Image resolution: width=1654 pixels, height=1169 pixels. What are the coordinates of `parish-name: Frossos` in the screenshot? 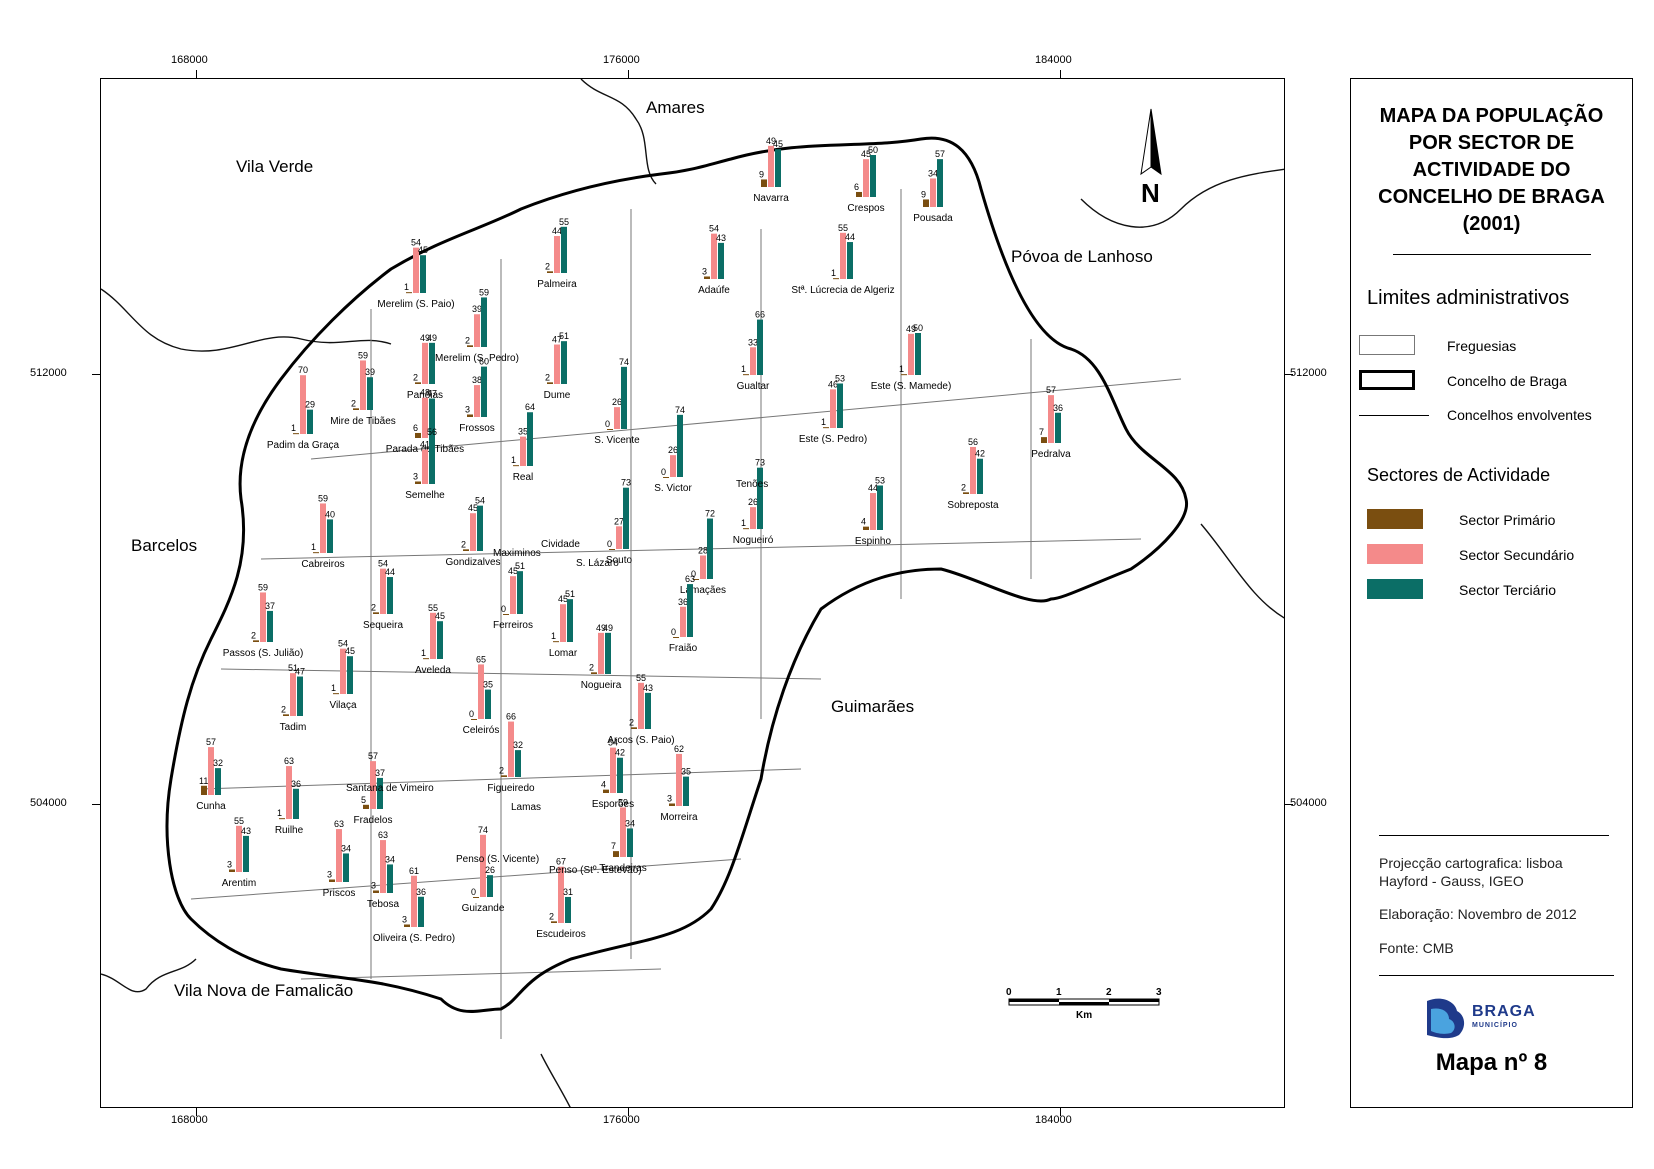 It's located at (477, 428).